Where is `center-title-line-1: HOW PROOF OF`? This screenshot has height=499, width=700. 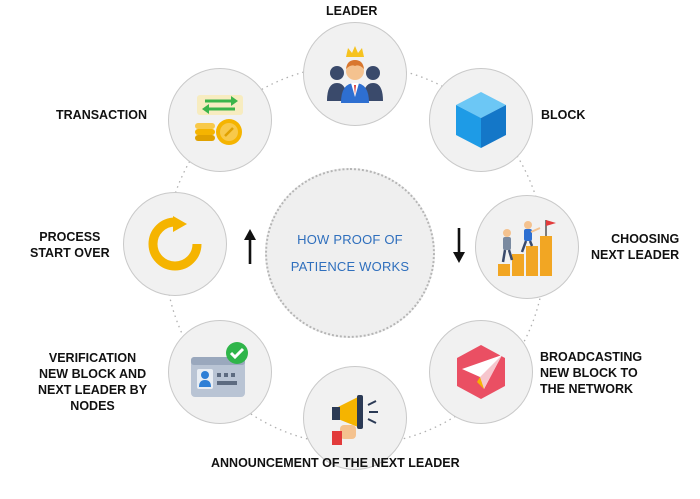
center-title-line-1: HOW PROOF OF is located at coordinates (350, 239).